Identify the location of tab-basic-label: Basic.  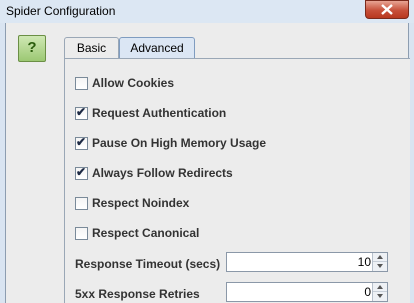
(91, 48).